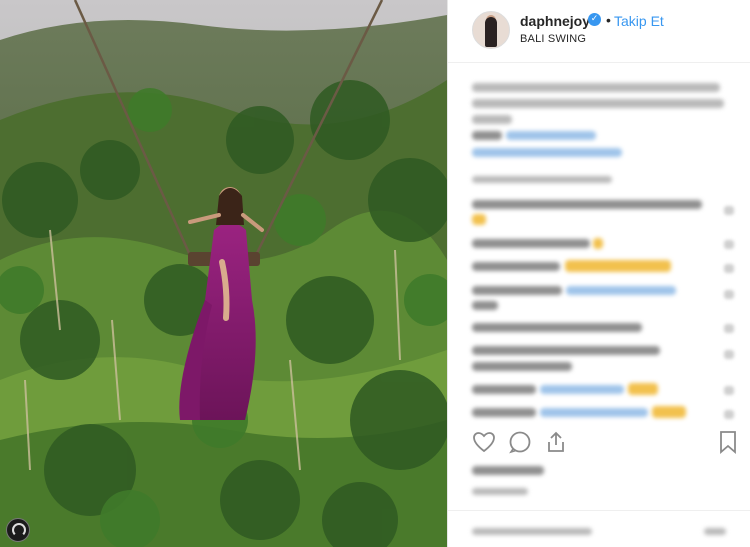  What do you see at coordinates (599, 31) in the screenshot?
I see `post-header: daphnejoy ✓ • Takip Et BALI SWING` at bounding box center [599, 31].